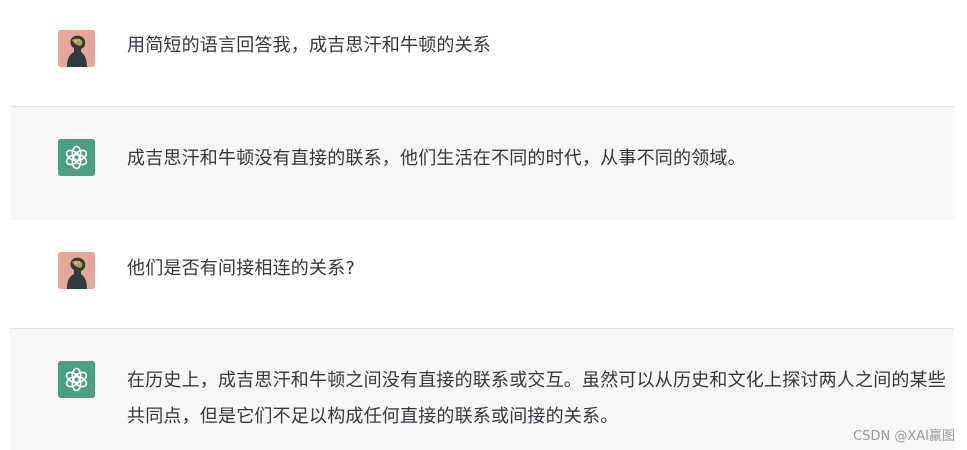 The image size is (967, 450). What do you see at coordinates (436, 158) in the screenshot?
I see `assistant-message-text: 成吉思汗和牛顿没有直接的联系，他们生活在不同的时代，从事不同的领域。` at bounding box center [436, 158].